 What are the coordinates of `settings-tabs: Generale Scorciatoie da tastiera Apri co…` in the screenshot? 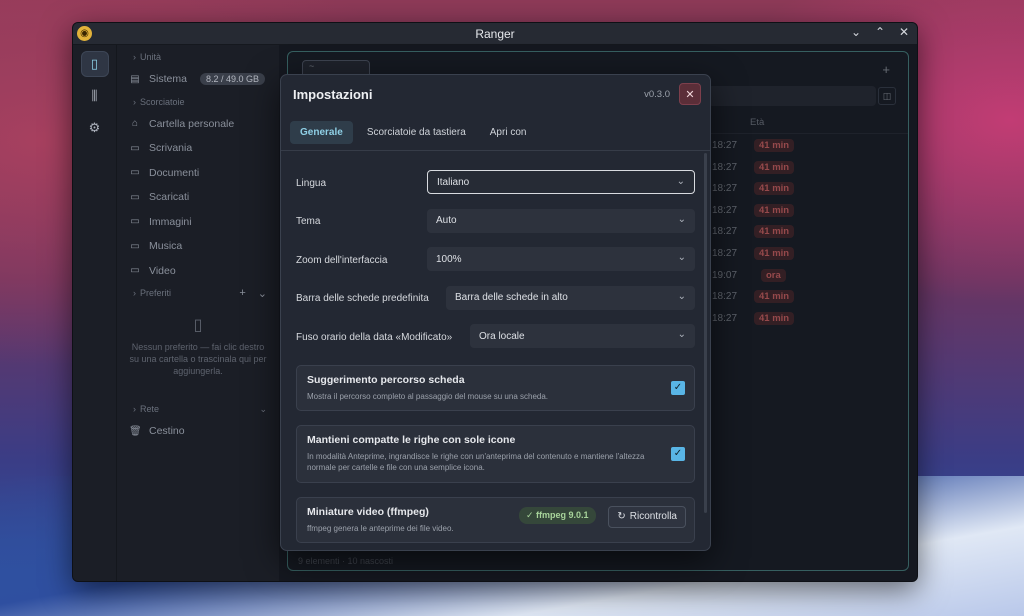 It's located at (495, 133).